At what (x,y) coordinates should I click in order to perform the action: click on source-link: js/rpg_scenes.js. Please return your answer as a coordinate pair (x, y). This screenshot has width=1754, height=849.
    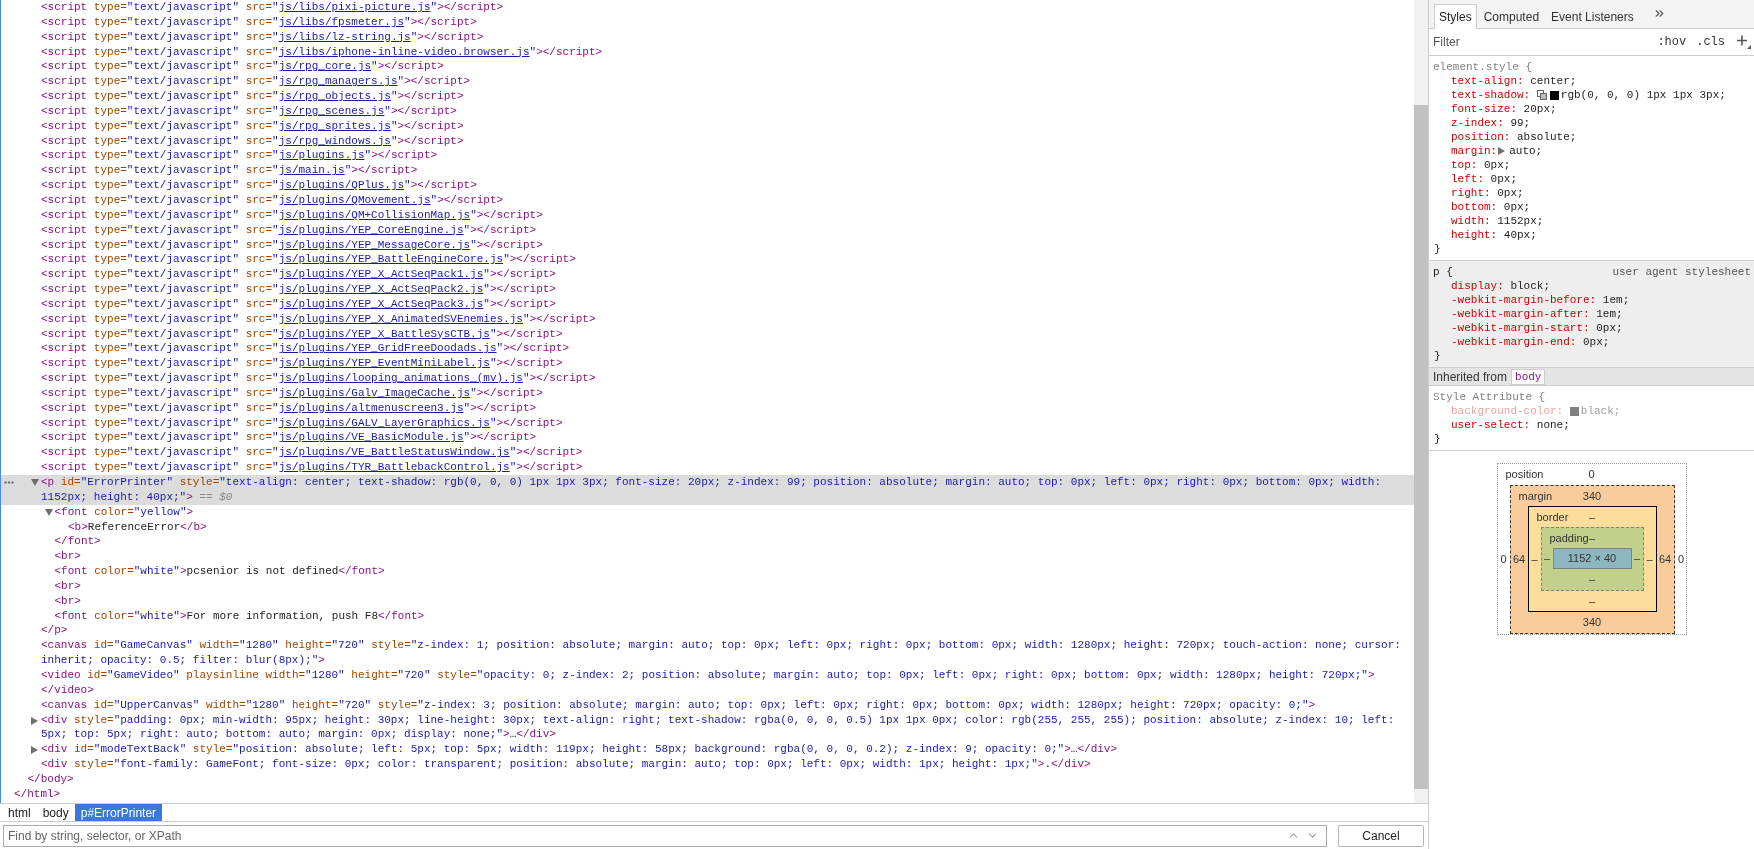
    Looking at the image, I should click on (331, 110).